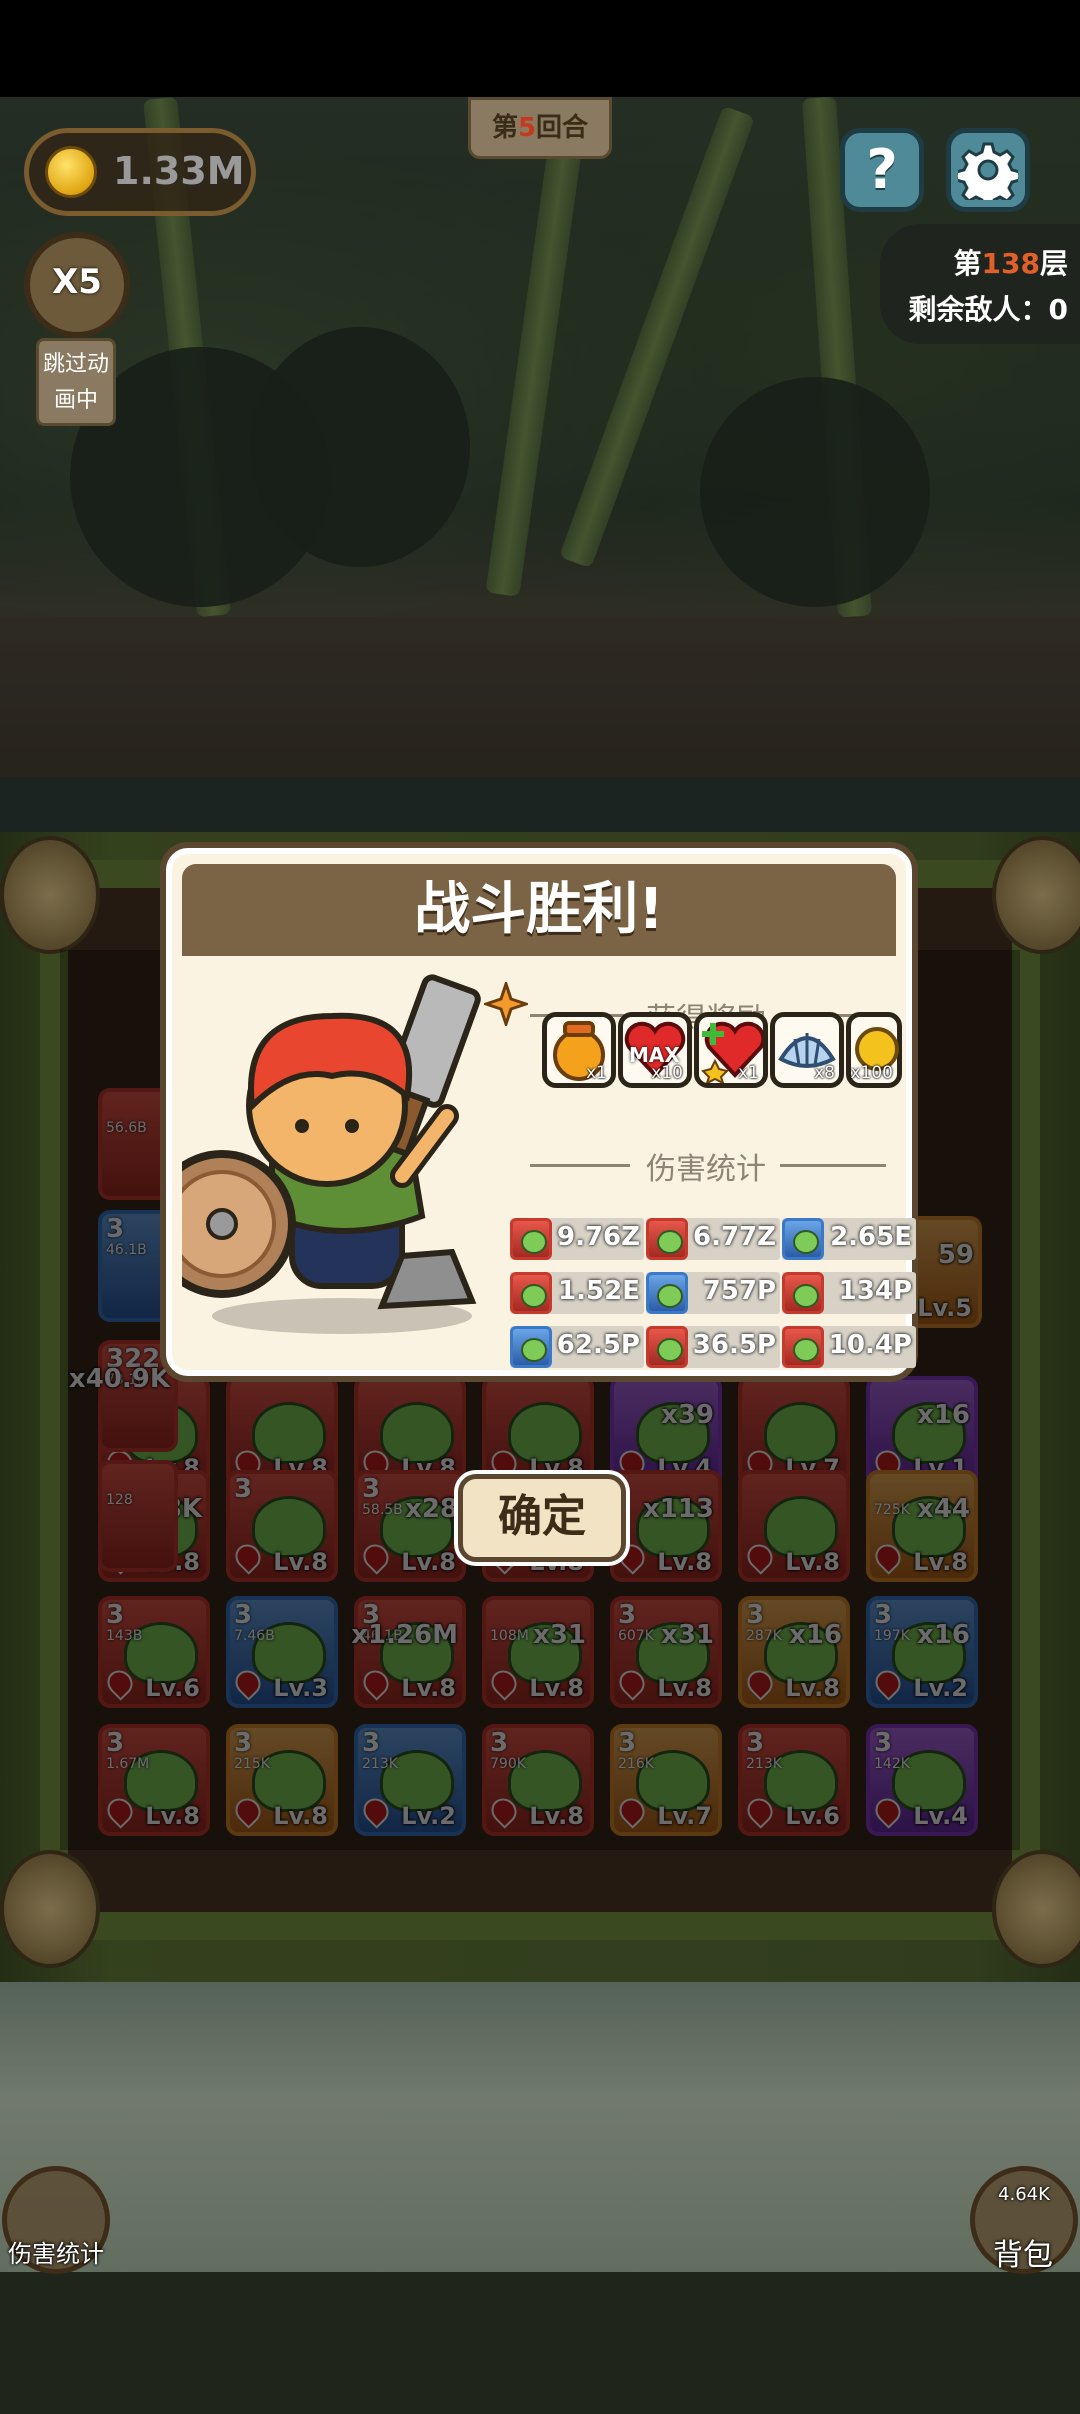  Describe the element at coordinates (988, 309) in the screenshot. I see `enemies-remaining: 剩余敌人：0` at that location.